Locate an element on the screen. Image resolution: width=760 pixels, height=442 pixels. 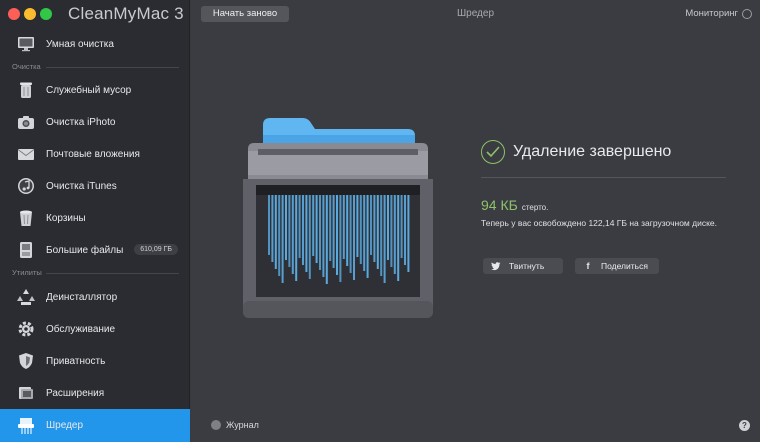
shredder-illustration is located at coordinates (338, 217).